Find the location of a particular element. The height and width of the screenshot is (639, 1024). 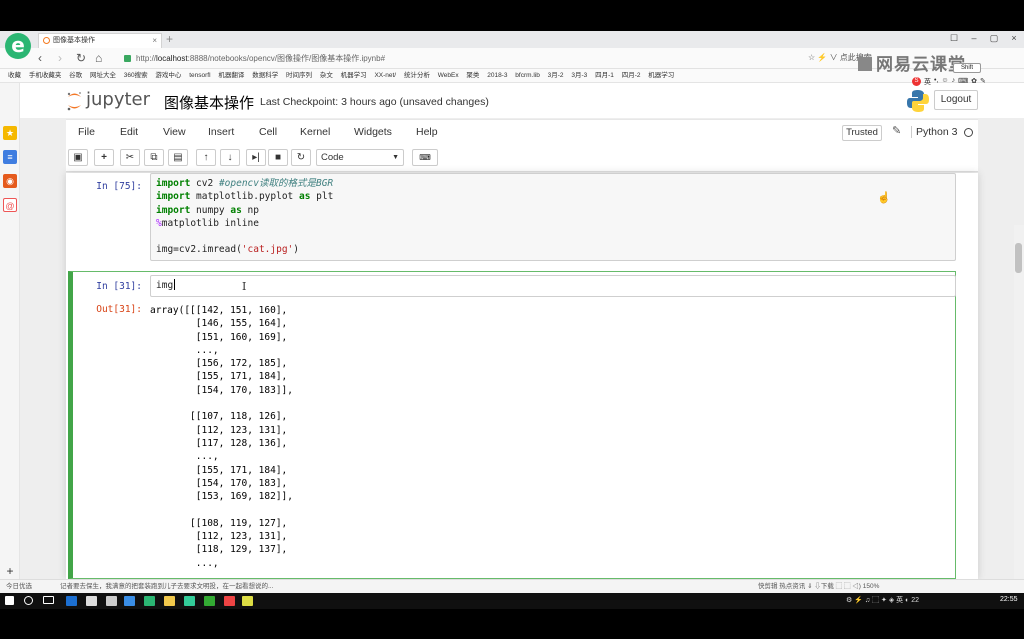

jupyter-logo: jupyter is located at coordinates (111, 101).